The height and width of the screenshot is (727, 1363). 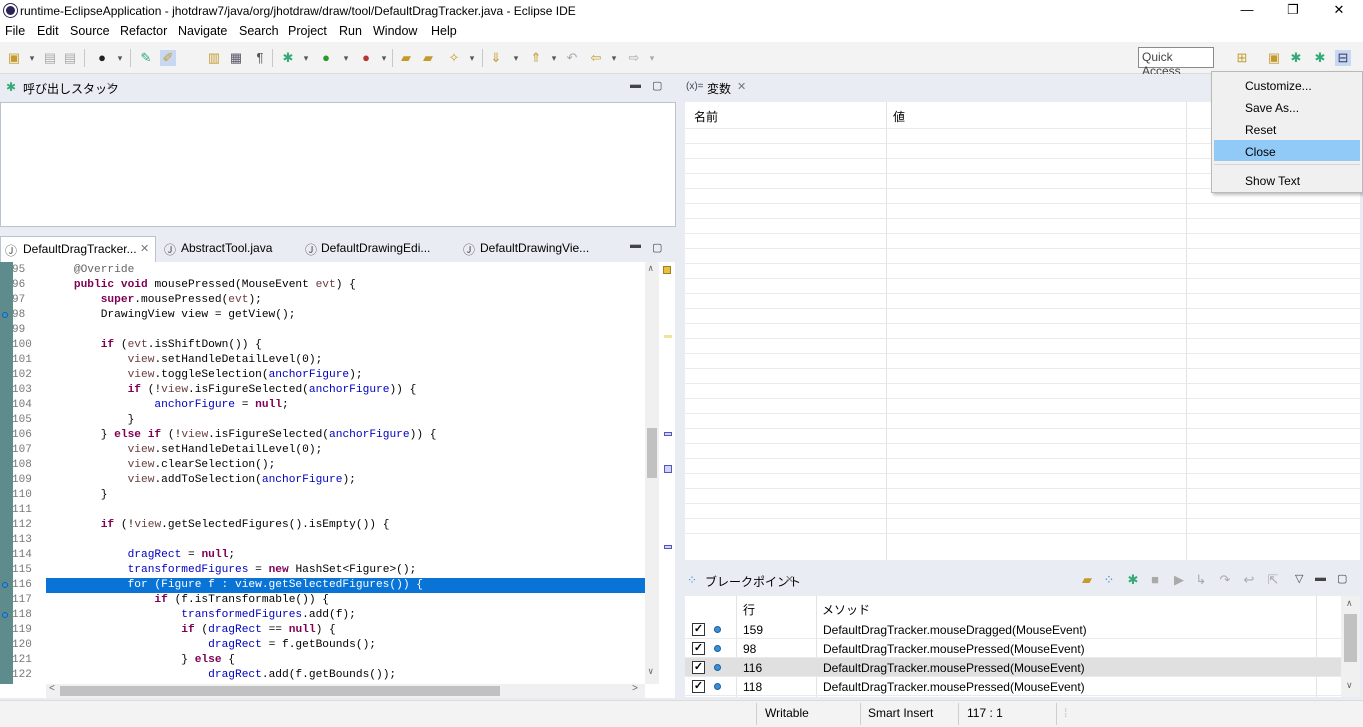 I want to click on external-tools-icon: ●, so click(x=366, y=58).